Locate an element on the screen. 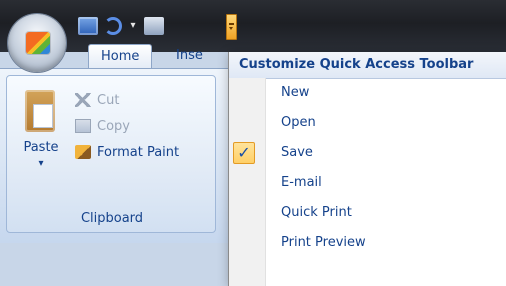  paste-label: Paste is located at coordinates (41, 147).